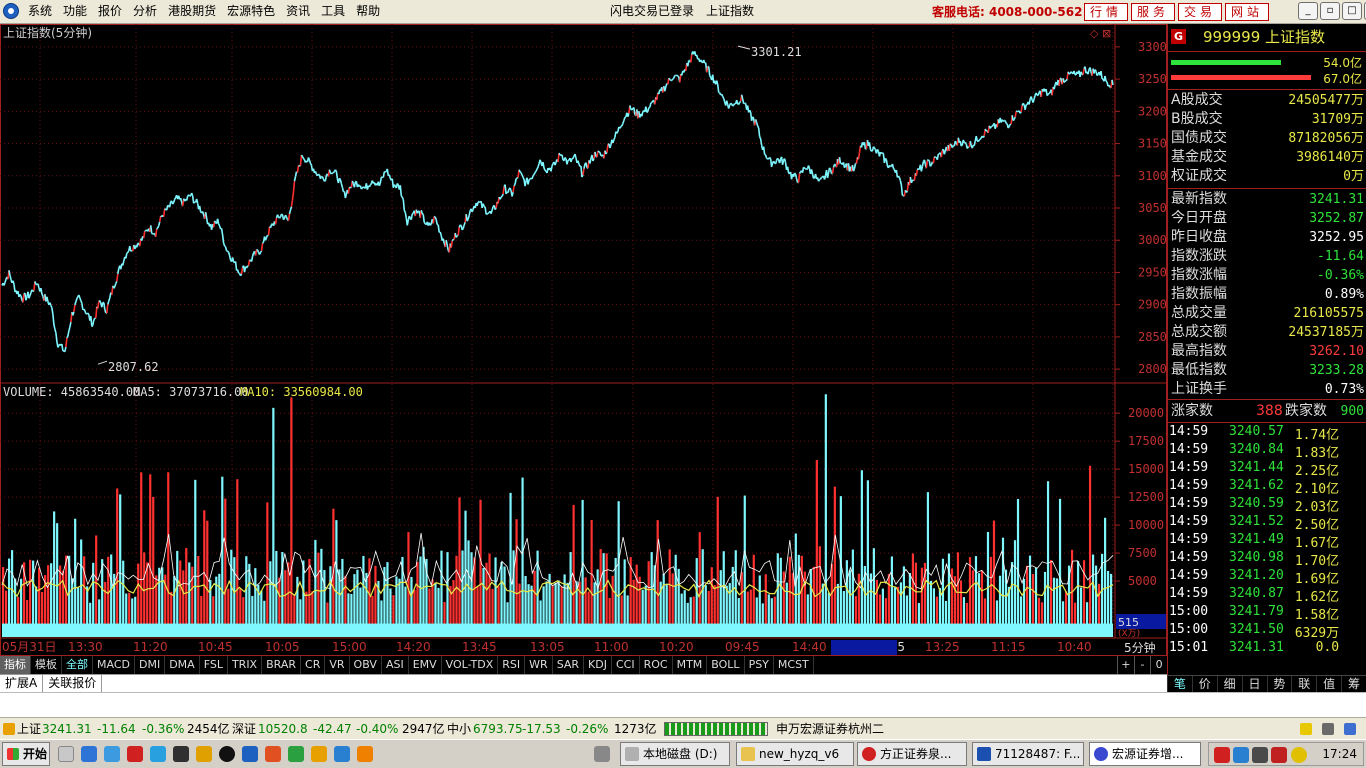  Describe the element at coordinates (73, 683) in the screenshot. I see `related-quotes-tab: 关联报价` at that location.